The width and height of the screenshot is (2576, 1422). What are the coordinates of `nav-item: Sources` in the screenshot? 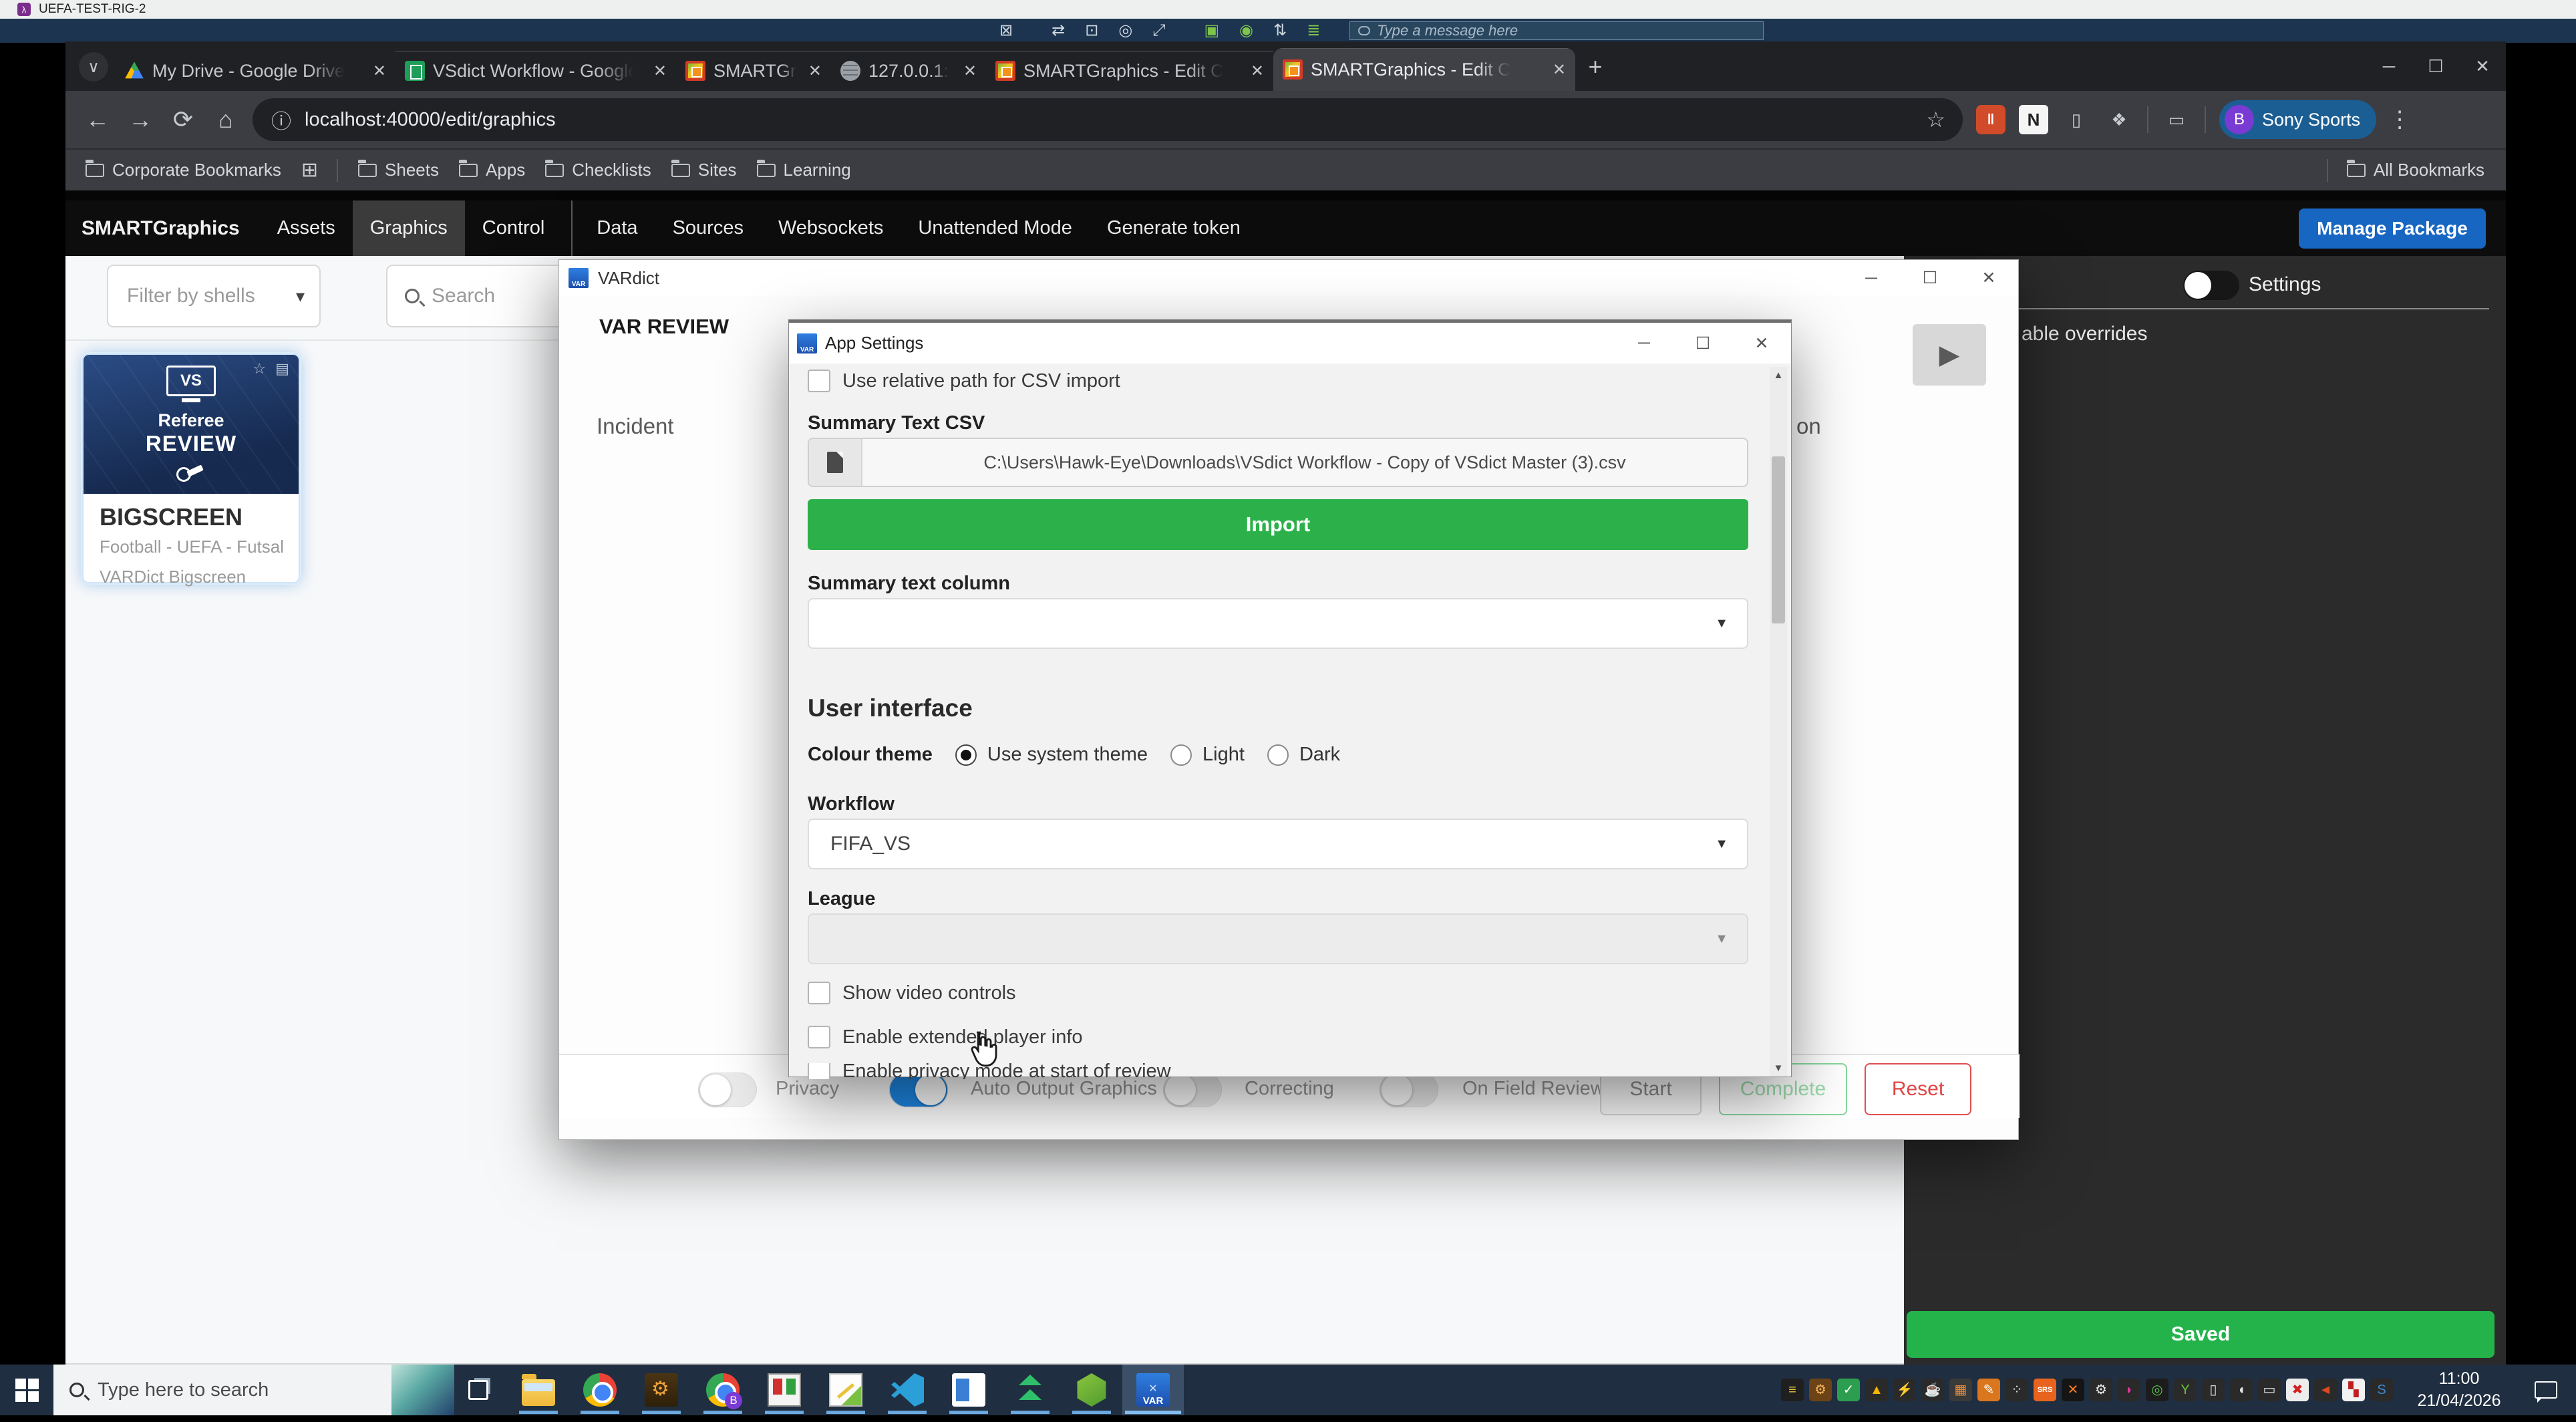 It's located at (708, 228).